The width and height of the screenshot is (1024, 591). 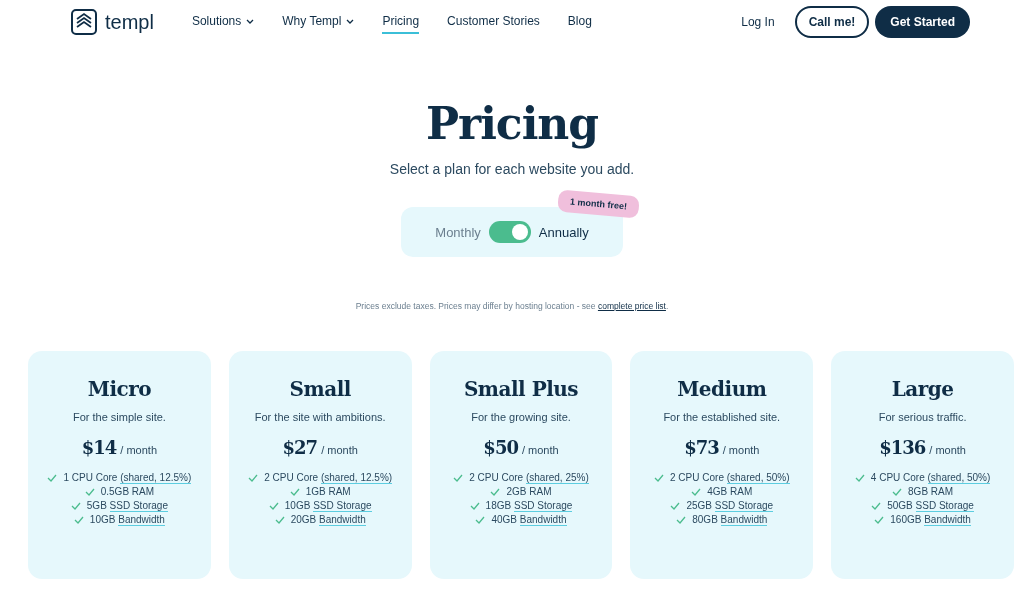 I want to click on plan-tagline: For the site with ambitions., so click(x=320, y=417).